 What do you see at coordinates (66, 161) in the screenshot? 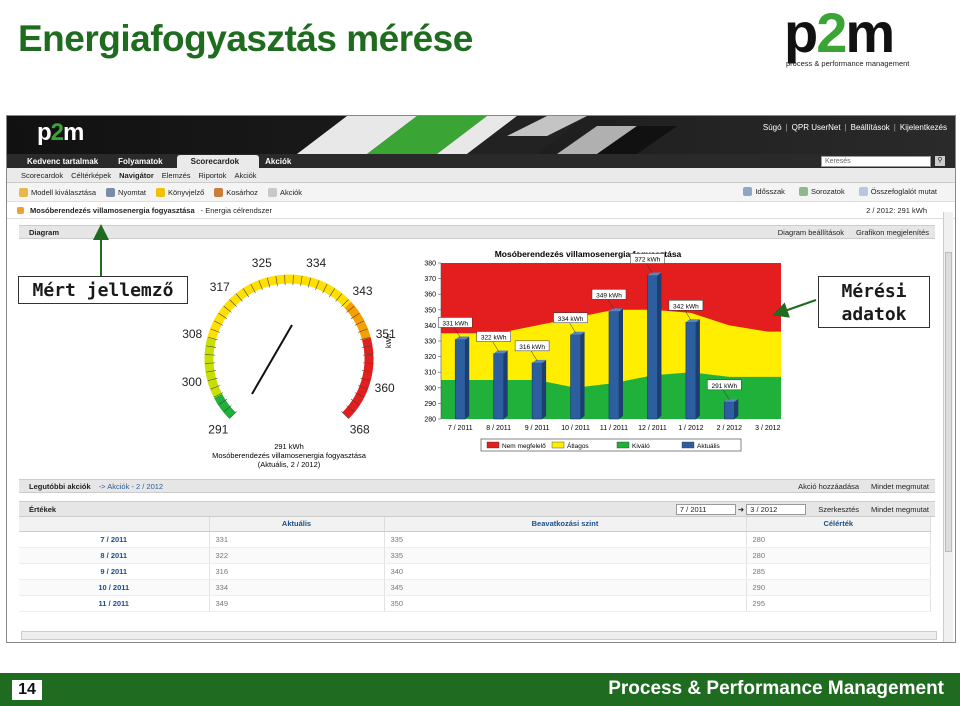
I see `tab-favorites: Kedvenc tartalmak` at bounding box center [66, 161].